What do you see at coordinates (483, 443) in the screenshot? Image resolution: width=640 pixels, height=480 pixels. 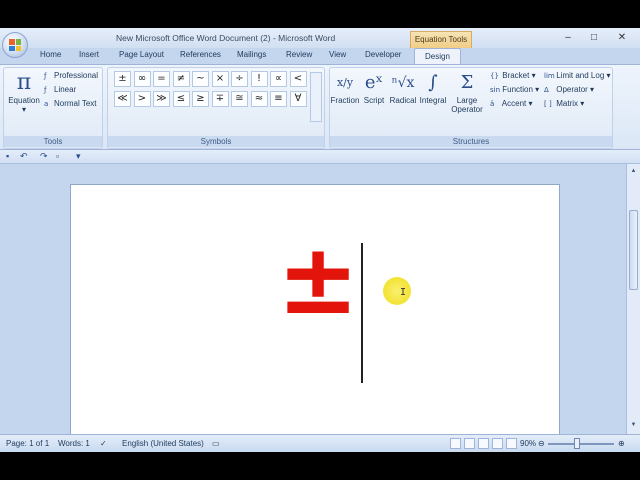 I see `web-layout-view-button` at bounding box center [483, 443].